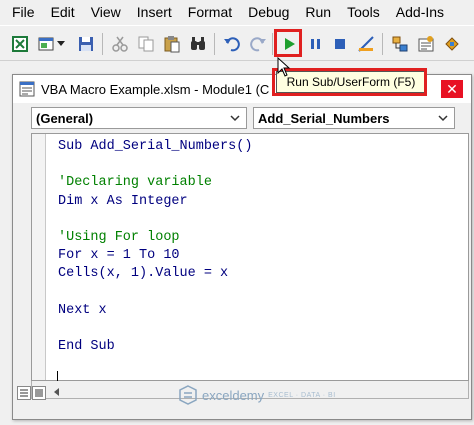 This screenshot has width=474, height=425. I want to click on editor-margin, so click(39, 257).